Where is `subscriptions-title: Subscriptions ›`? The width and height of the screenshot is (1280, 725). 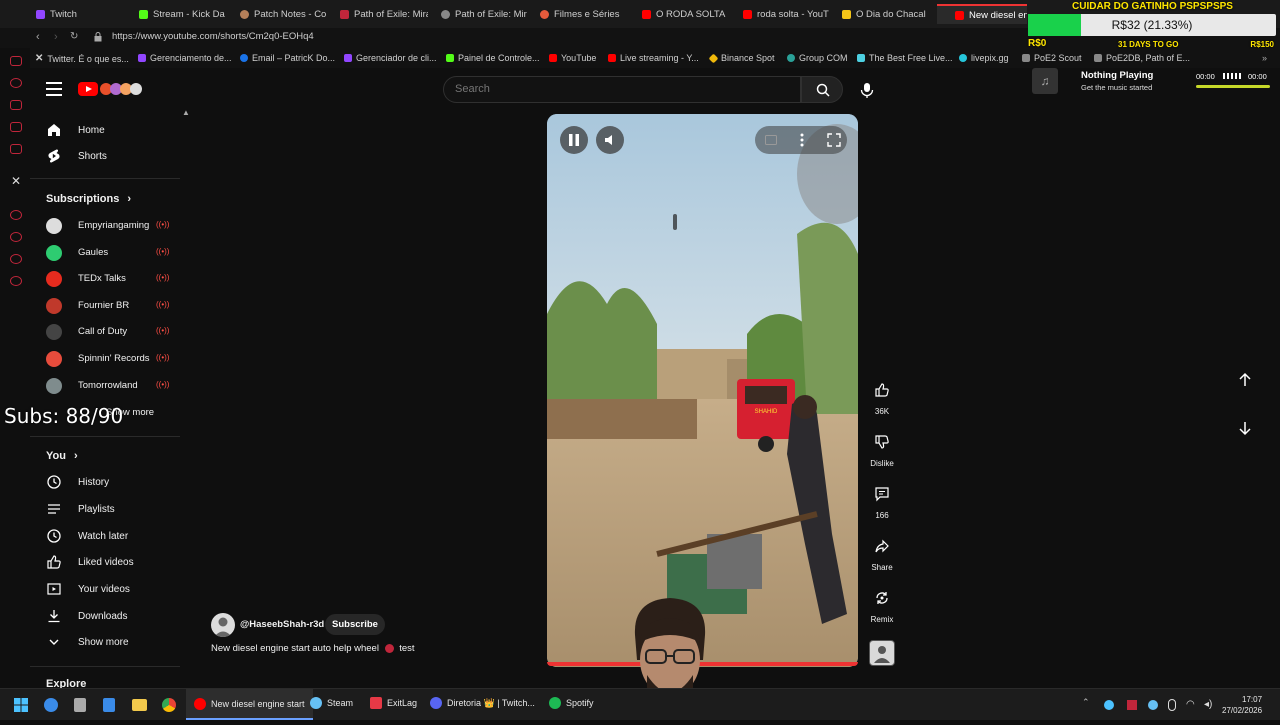 subscriptions-title: Subscriptions › is located at coordinates (88, 199).